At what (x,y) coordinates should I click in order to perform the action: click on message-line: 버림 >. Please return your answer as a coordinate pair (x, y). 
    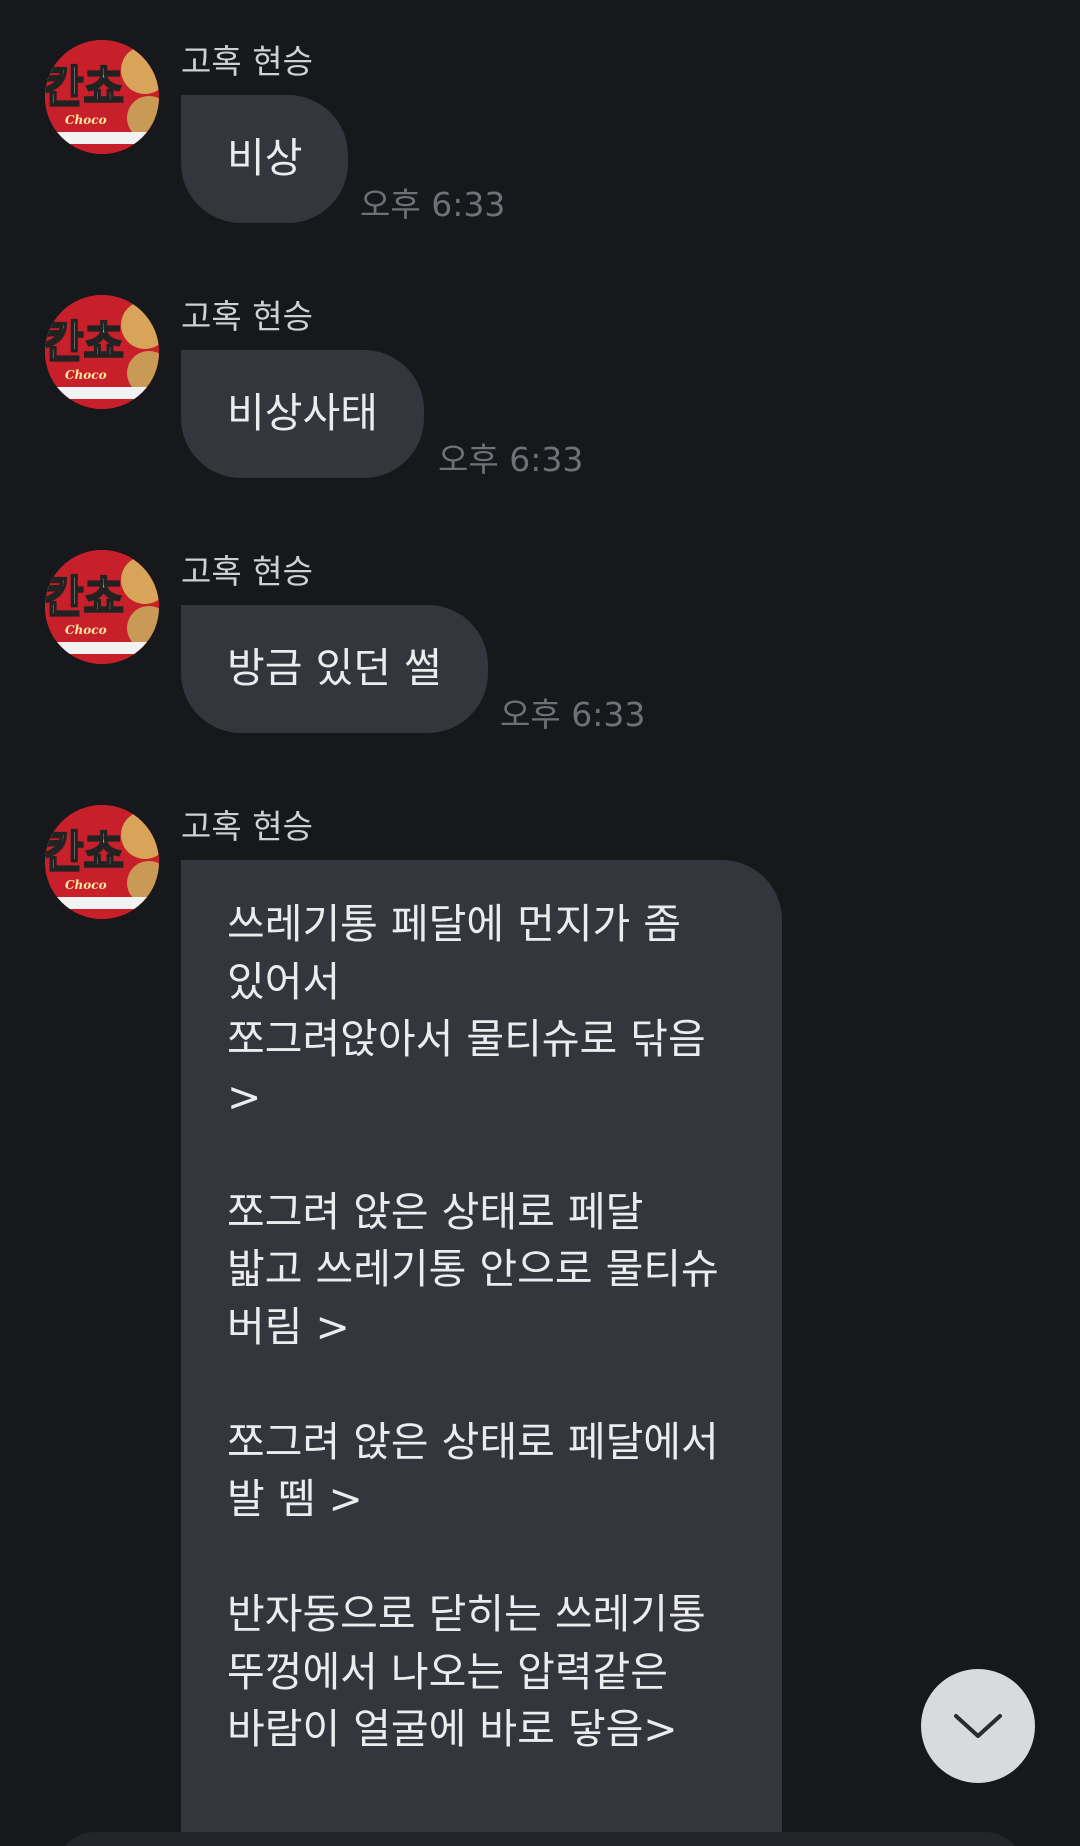
    Looking at the image, I should click on (288, 1326).